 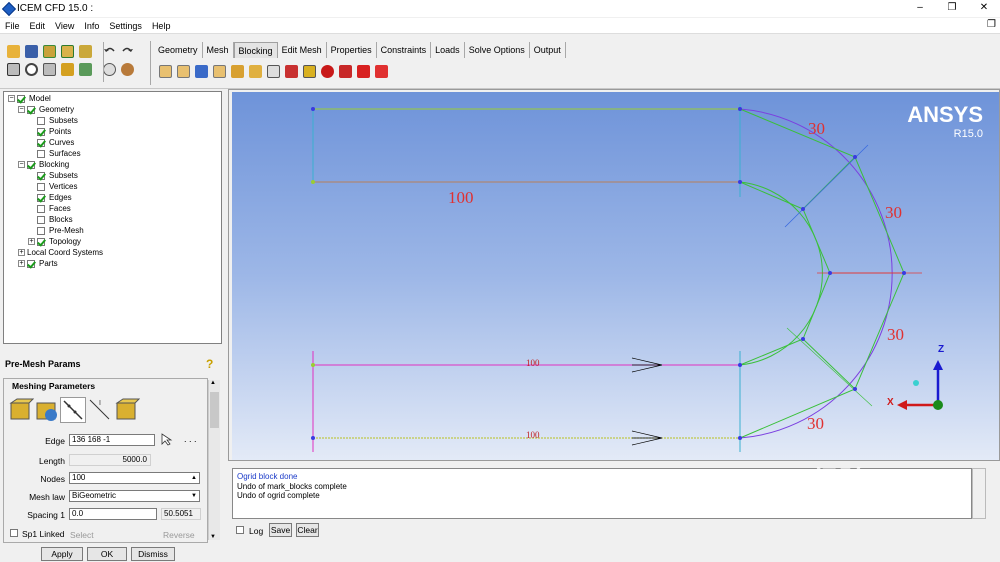 I want to click on import-icon, so click(x=85, y=51).